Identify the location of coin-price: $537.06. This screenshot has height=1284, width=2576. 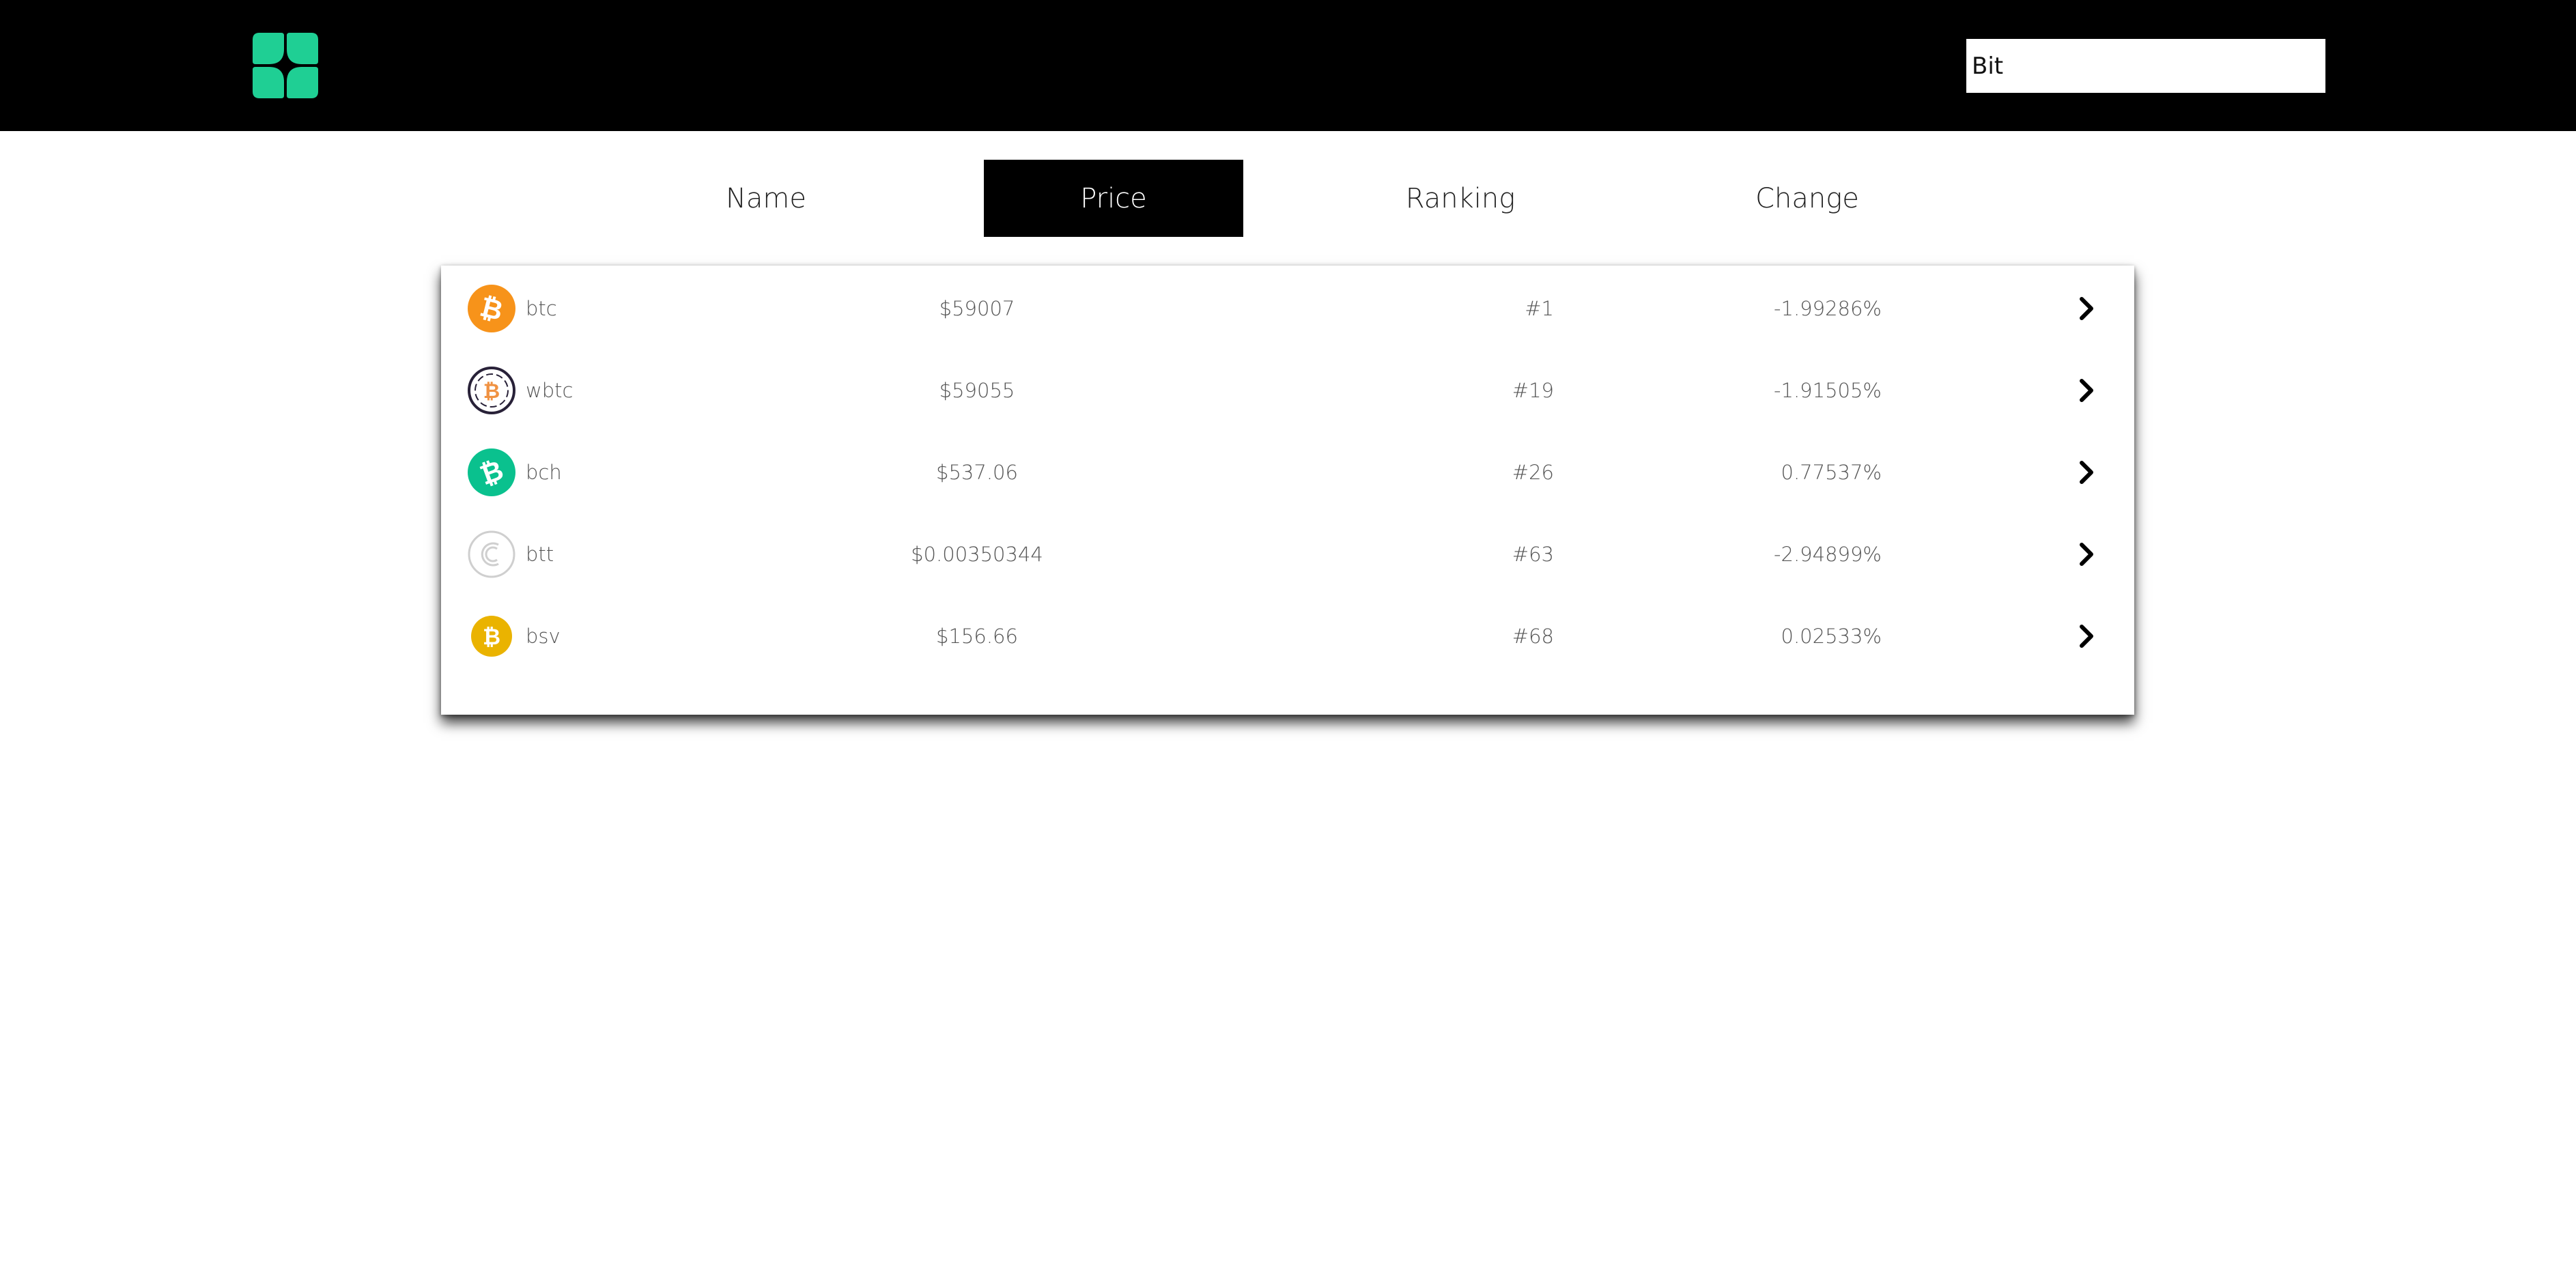
(977, 472).